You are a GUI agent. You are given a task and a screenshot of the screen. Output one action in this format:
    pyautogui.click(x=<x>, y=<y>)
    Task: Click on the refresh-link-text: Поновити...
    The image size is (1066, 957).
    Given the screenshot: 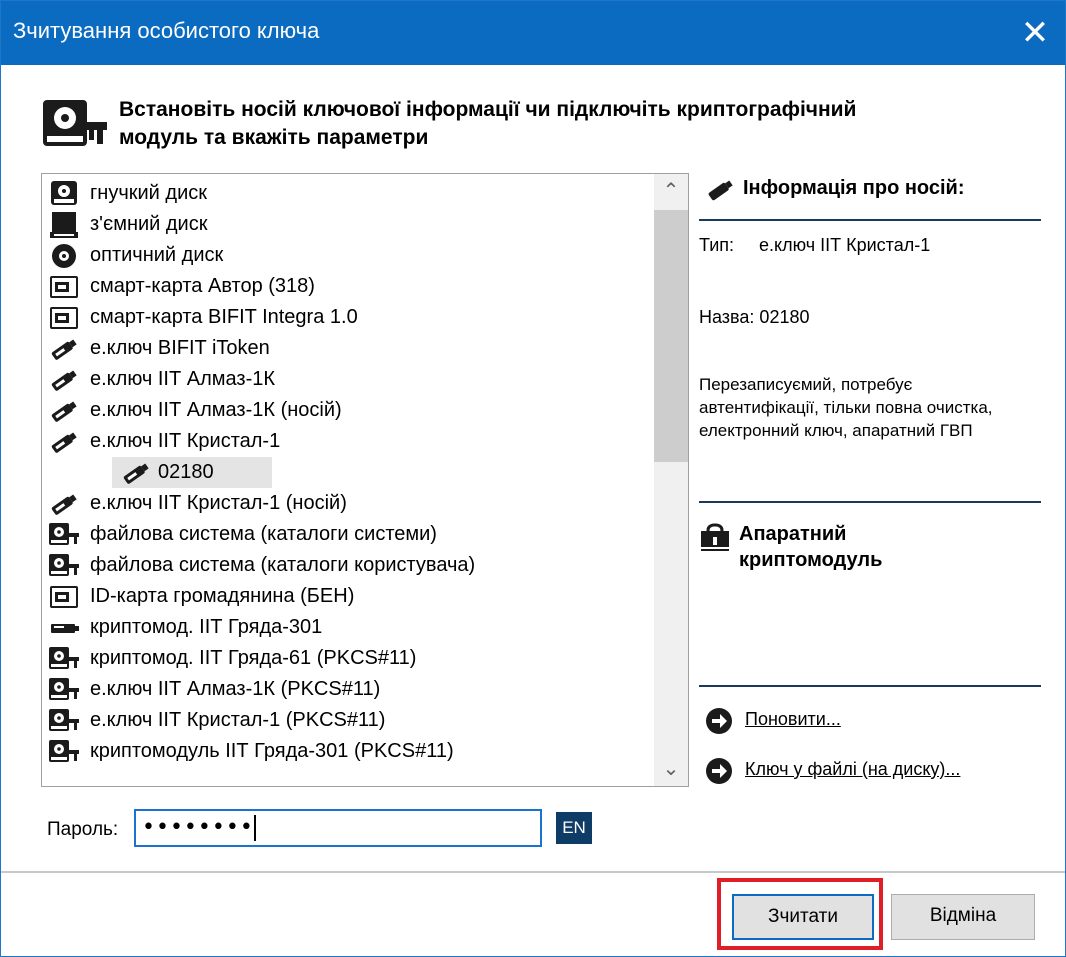 What is the action you would take?
    pyautogui.click(x=793, y=719)
    